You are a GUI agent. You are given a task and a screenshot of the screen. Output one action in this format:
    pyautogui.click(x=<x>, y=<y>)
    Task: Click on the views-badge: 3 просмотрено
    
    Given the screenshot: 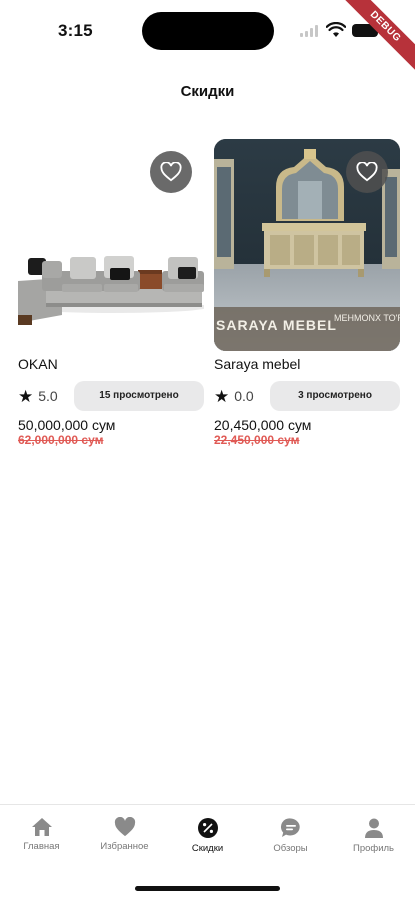 What is the action you would take?
    pyautogui.click(x=335, y=396)
    